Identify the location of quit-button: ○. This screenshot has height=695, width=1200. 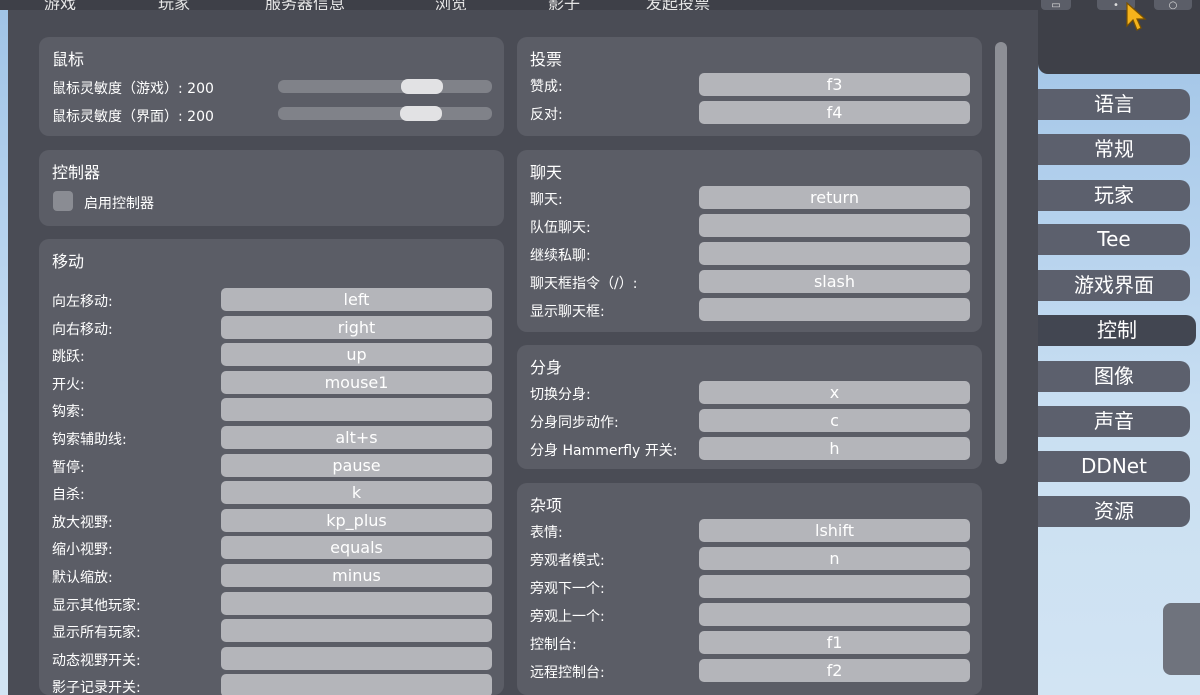
(1173, 5).